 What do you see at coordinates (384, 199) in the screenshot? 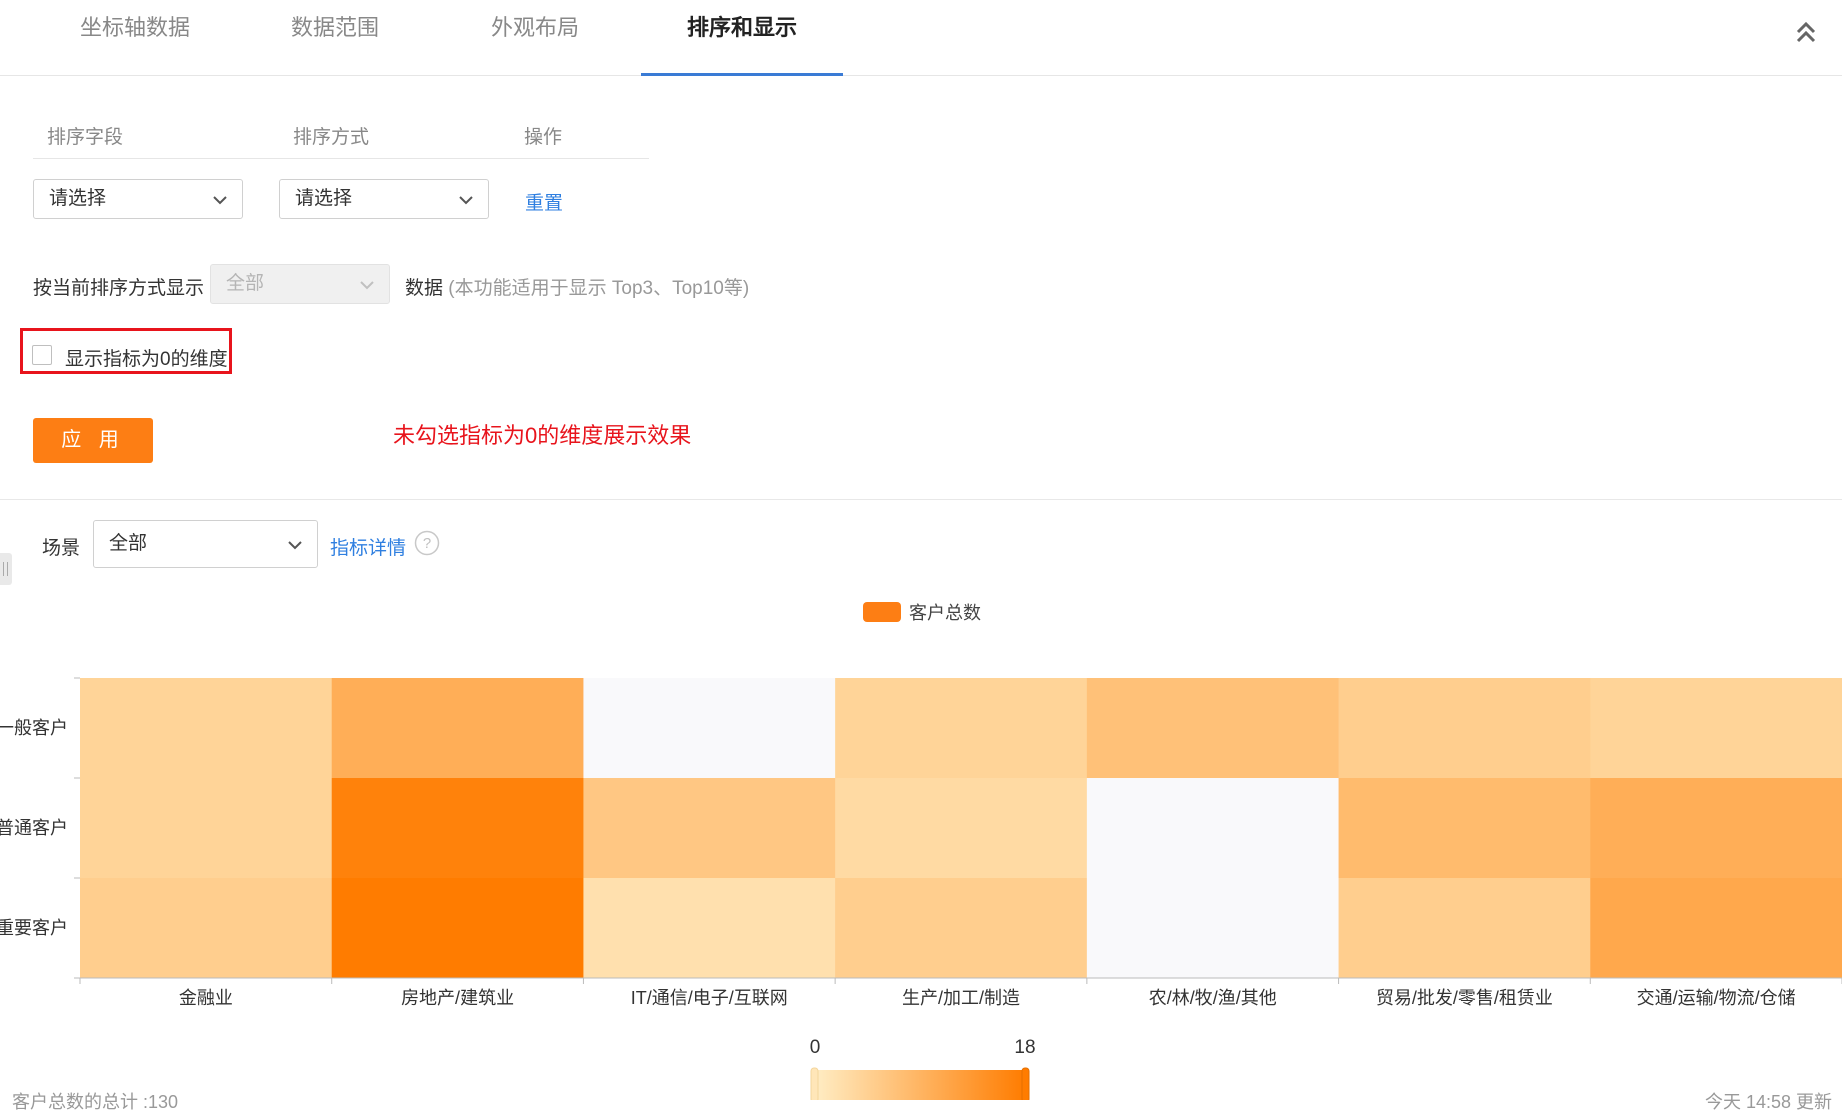
I see `sort-order-select: 请选择` at bounding box center [384, 199].